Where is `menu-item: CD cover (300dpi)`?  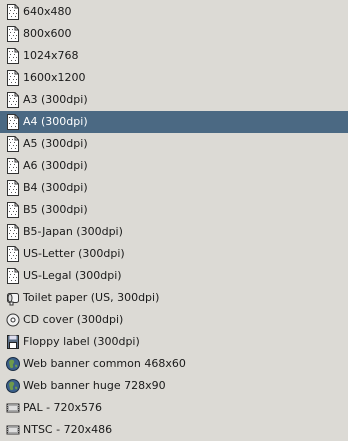
menu-item: CD cover (300dpi) is located at coordinates (174, 320).